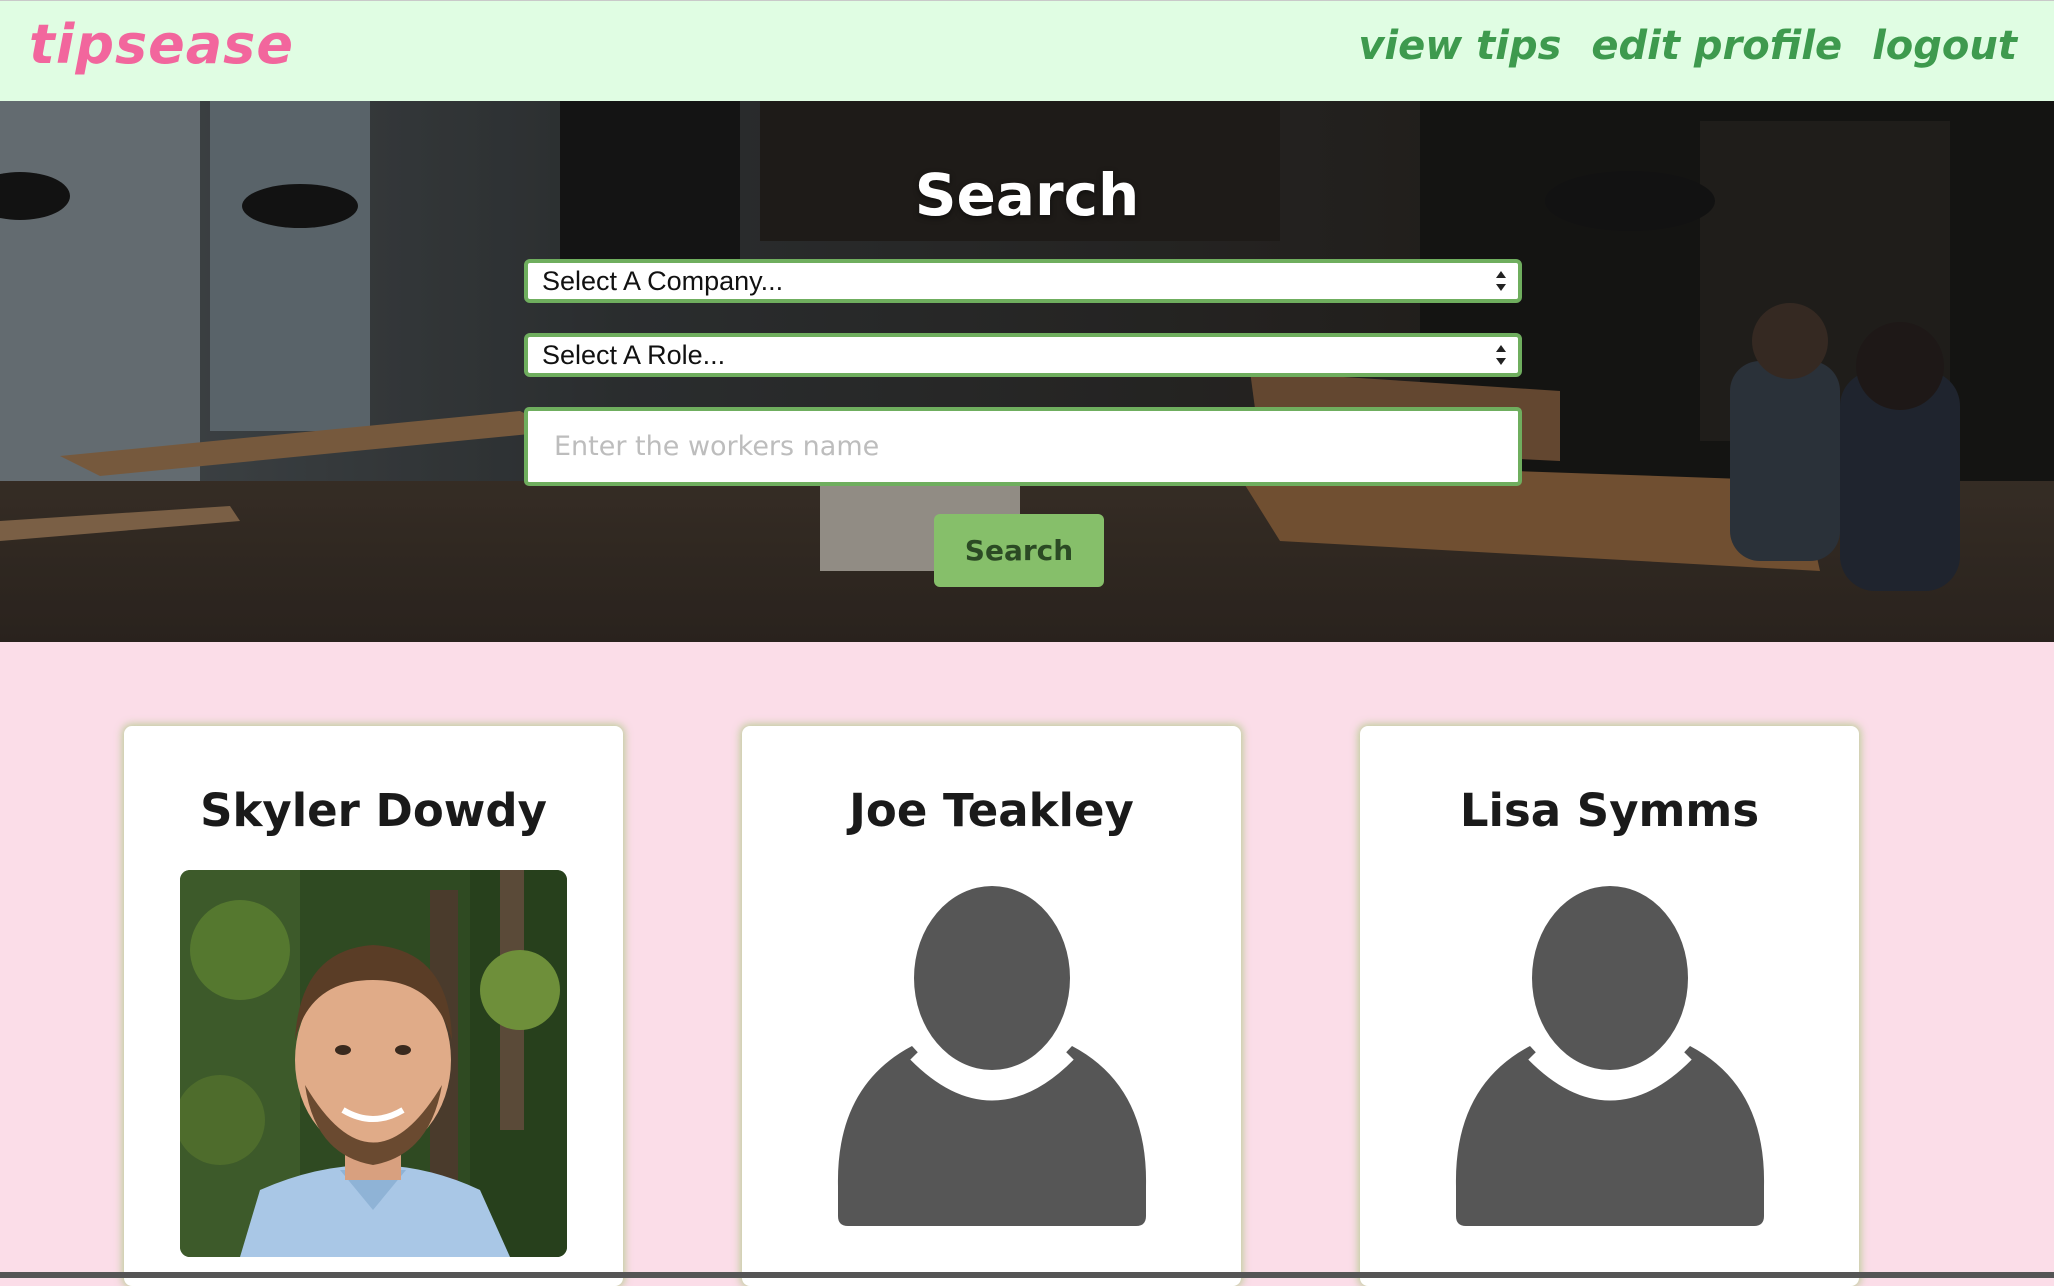 The width and height of the screenshot is (2054, 1286). Describe the element at coordinates (1609, 810) in the screenshot. I see `worker-name: Lisa Symms` at that location.